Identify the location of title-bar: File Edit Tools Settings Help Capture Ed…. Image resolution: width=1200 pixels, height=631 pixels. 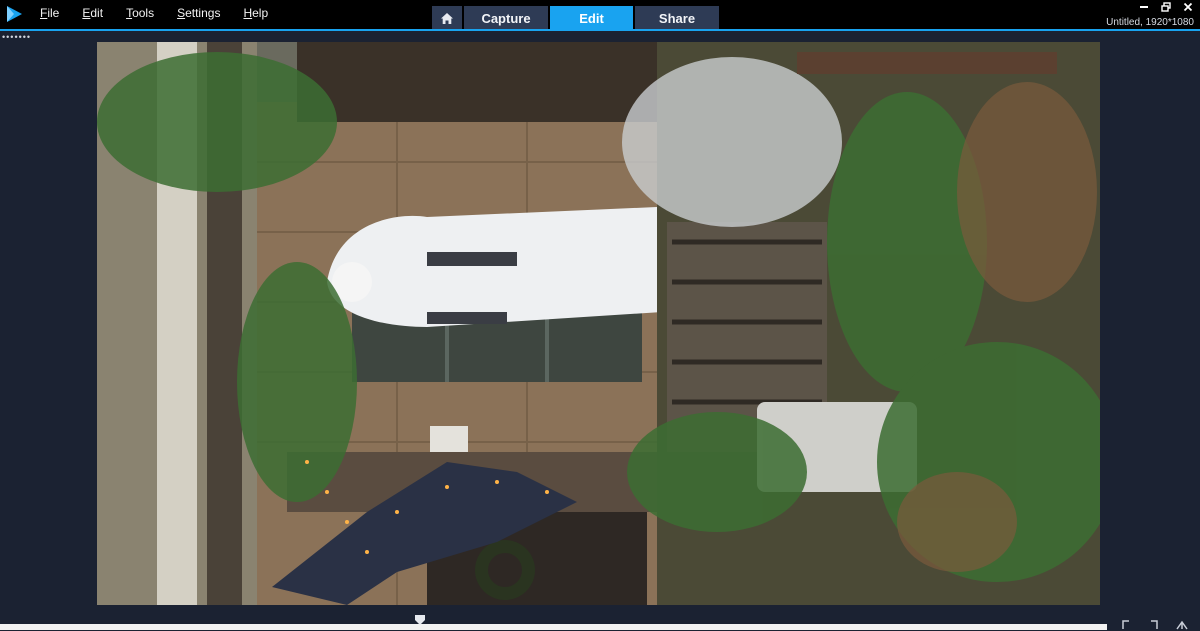
(600, 15).